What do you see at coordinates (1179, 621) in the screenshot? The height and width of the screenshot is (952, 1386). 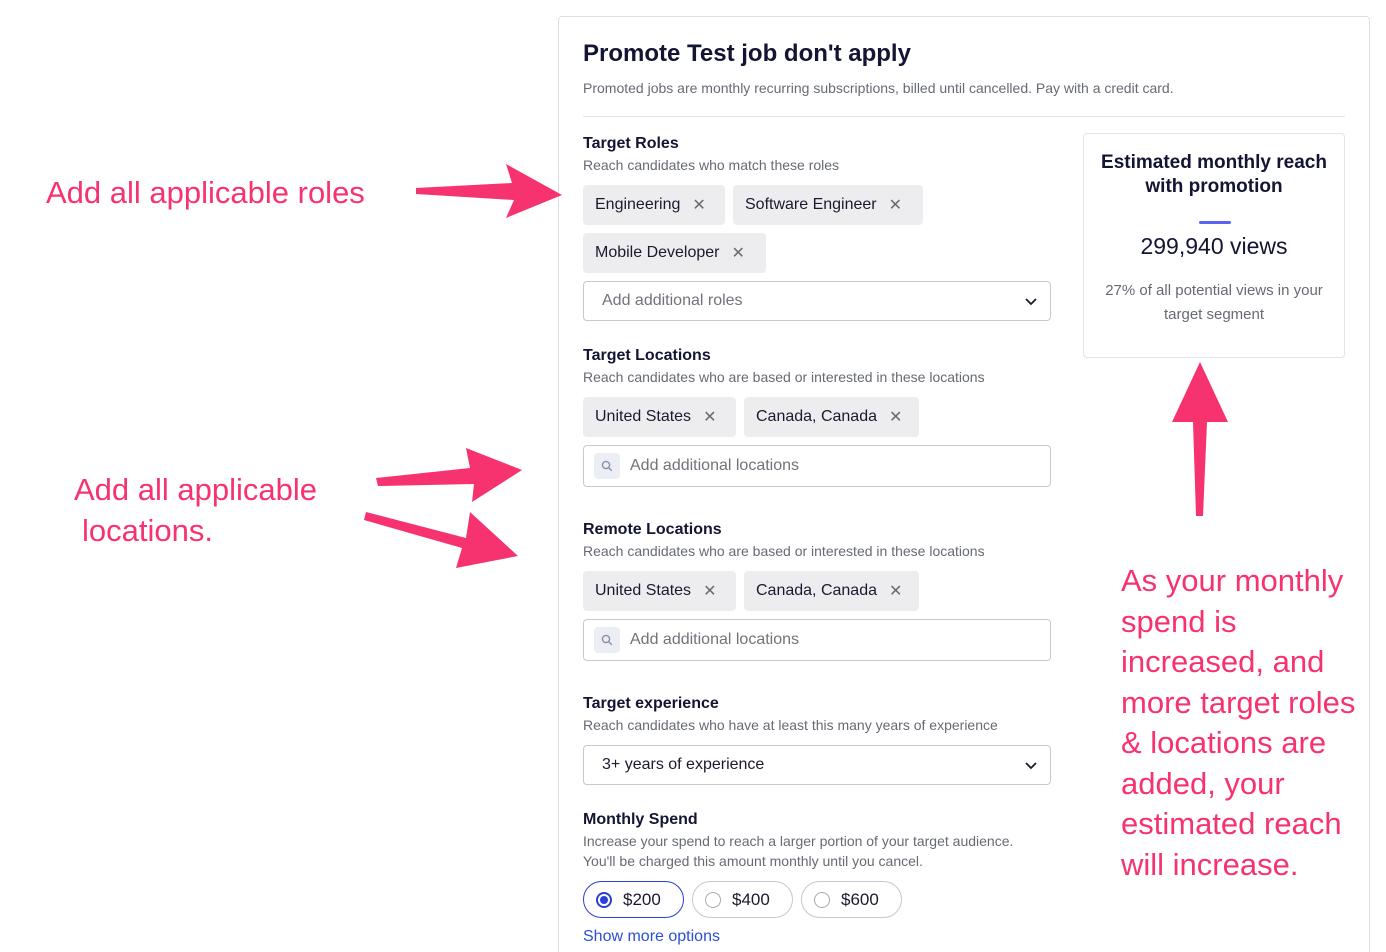 I see `annotation-reach-line: spend is` at bounding box center [1179, 621].